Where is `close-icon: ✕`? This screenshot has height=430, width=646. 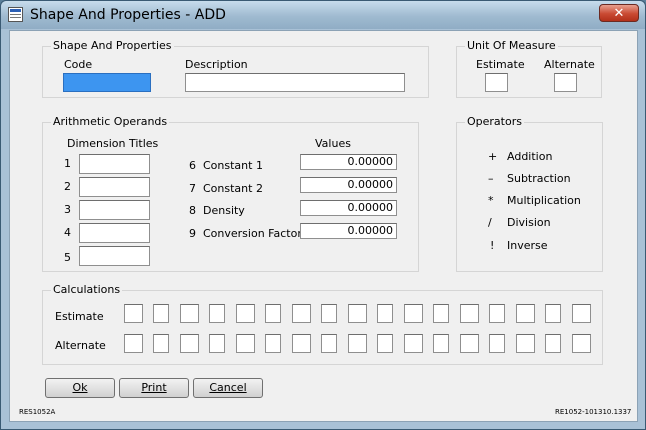 close-icon: ✕ is located at coordinates (619, 13).